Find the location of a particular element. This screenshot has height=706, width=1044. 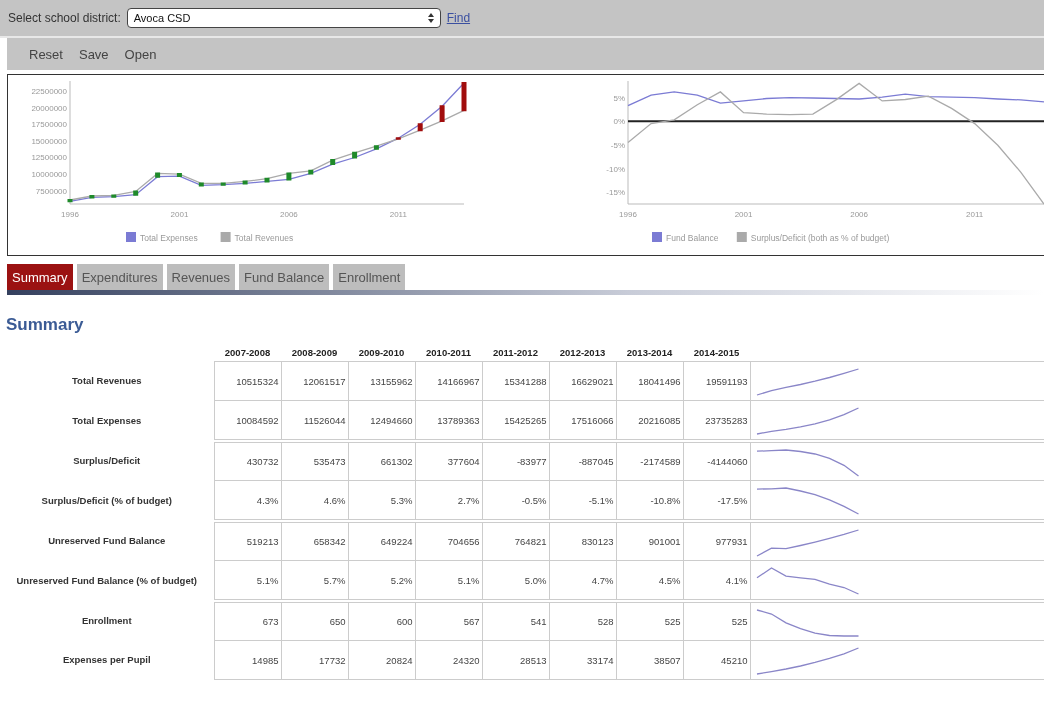

legend-label: Fund Balance is located at coordinates (692, 238).